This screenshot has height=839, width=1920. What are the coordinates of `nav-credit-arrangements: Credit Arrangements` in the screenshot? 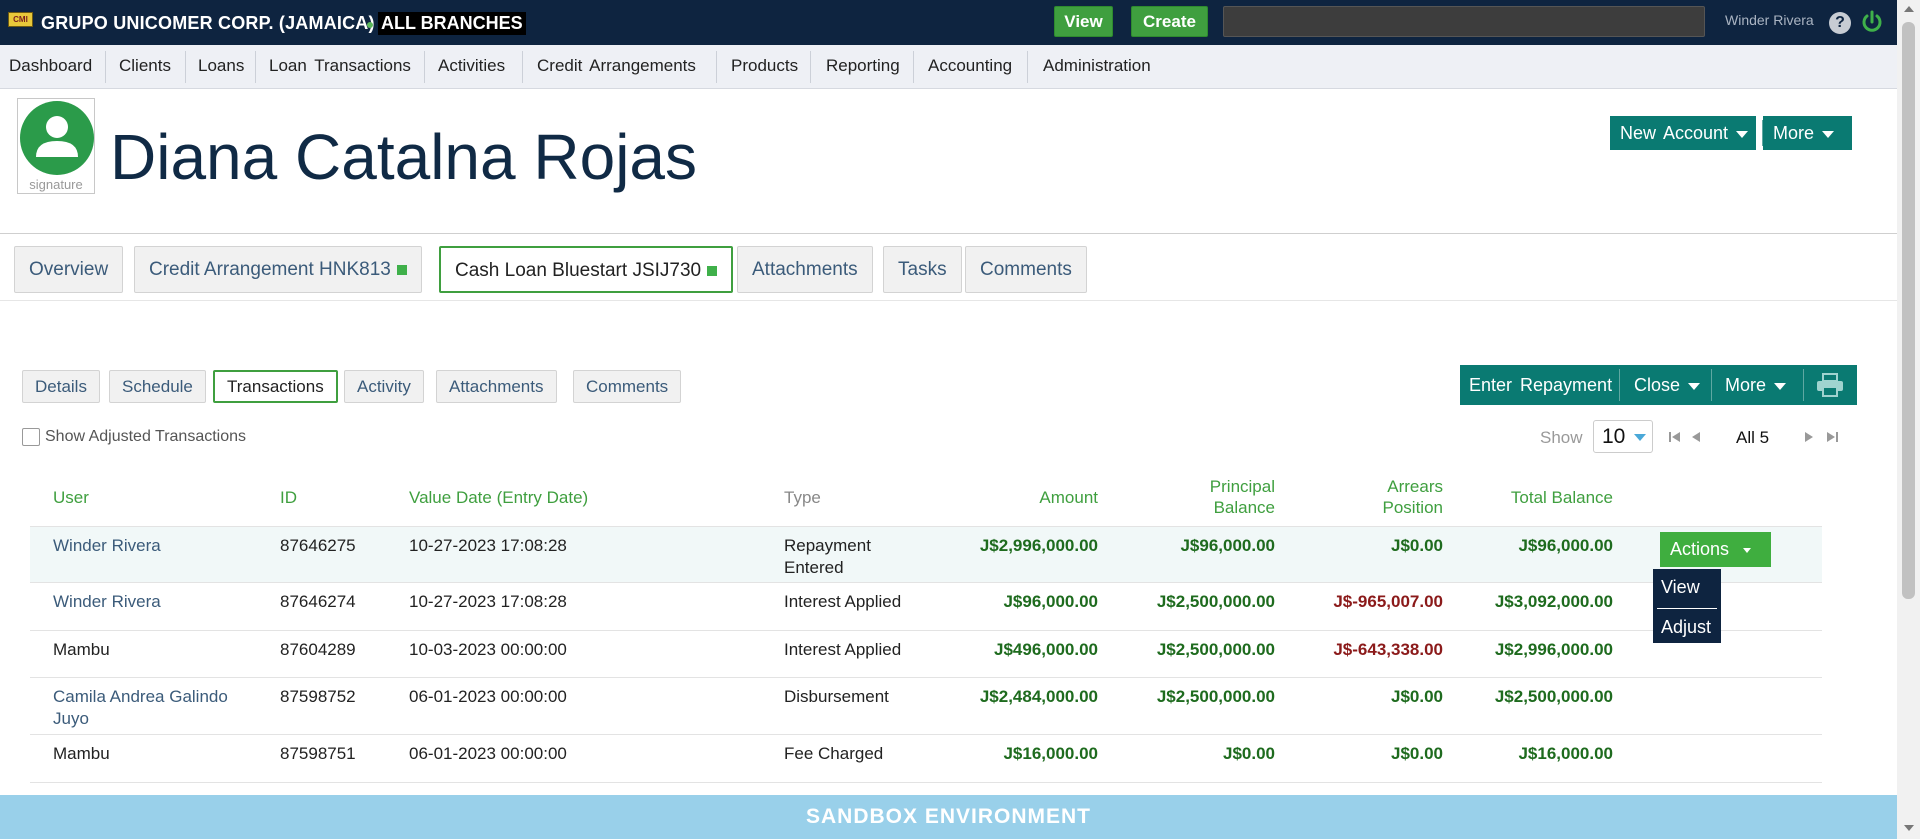 It's located at (621, 66).